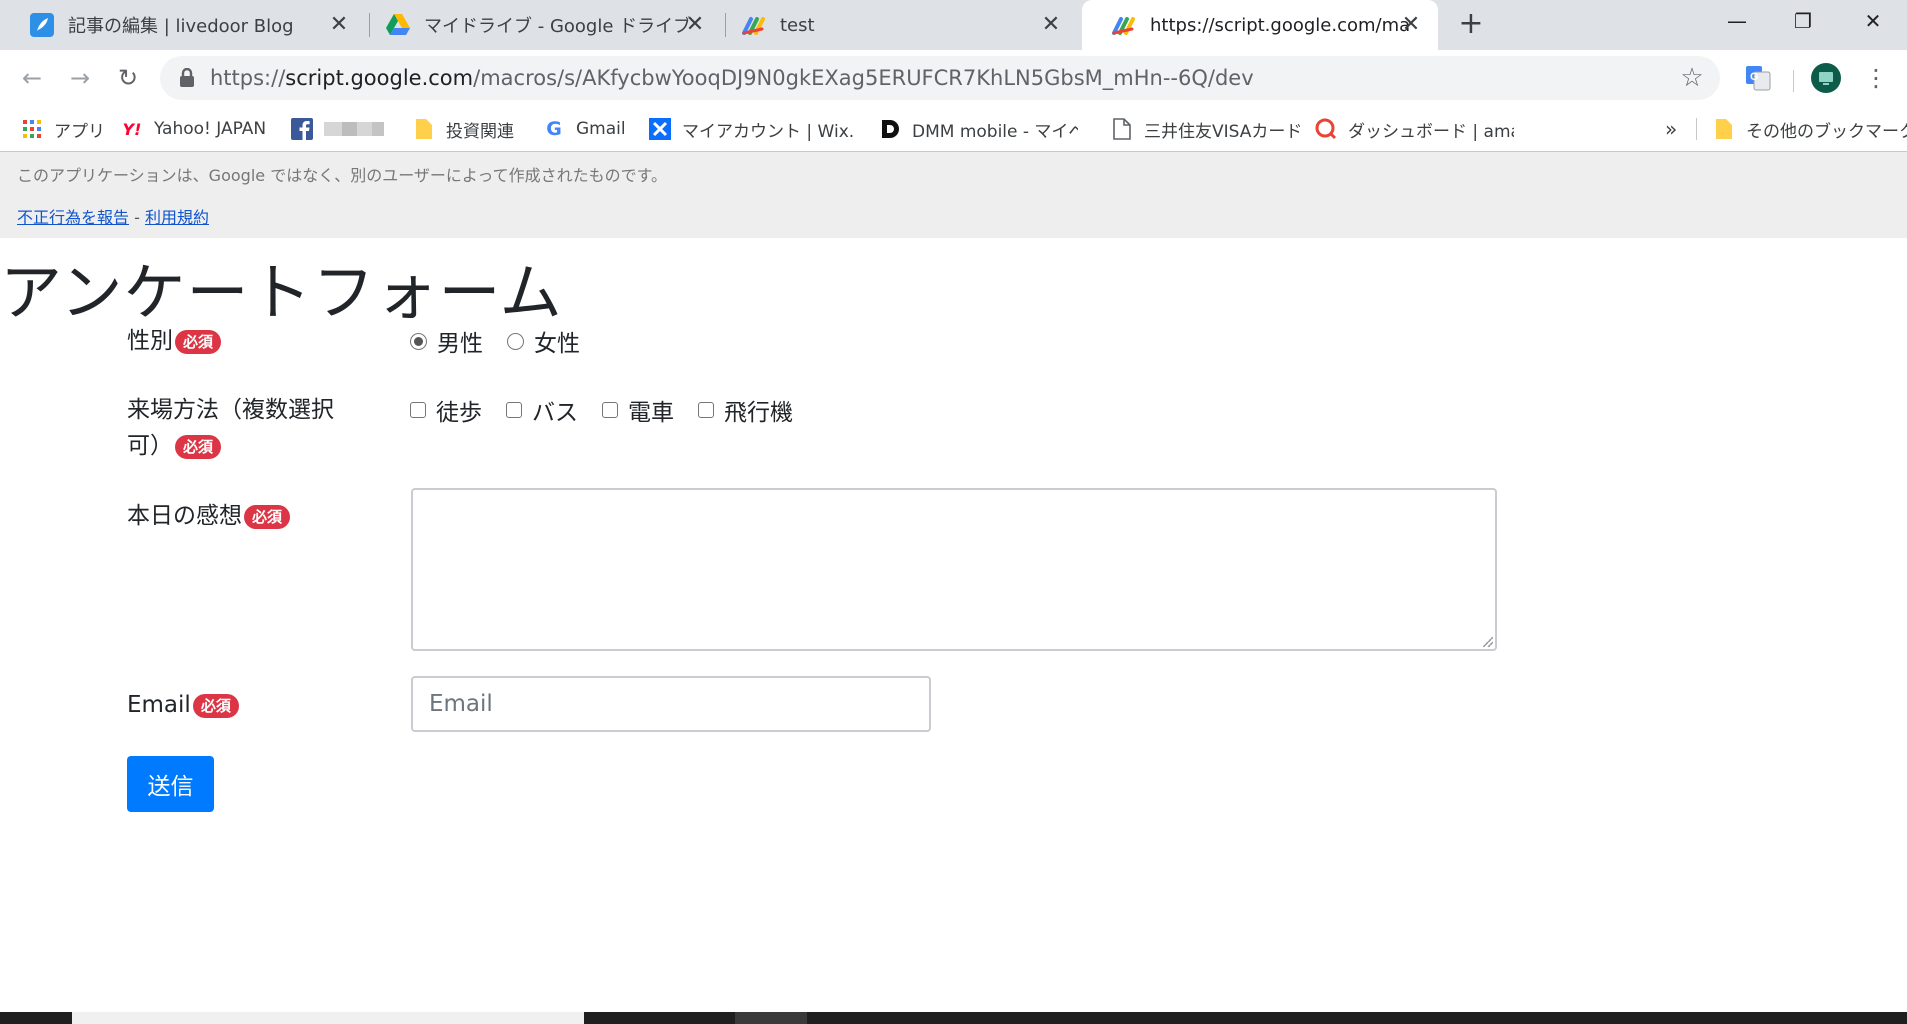 The height and width of the screenshot is (1024, 1907). Describe the element at coordinates (797, 25) in the screenshot. I see `tab-title: test` at that location.